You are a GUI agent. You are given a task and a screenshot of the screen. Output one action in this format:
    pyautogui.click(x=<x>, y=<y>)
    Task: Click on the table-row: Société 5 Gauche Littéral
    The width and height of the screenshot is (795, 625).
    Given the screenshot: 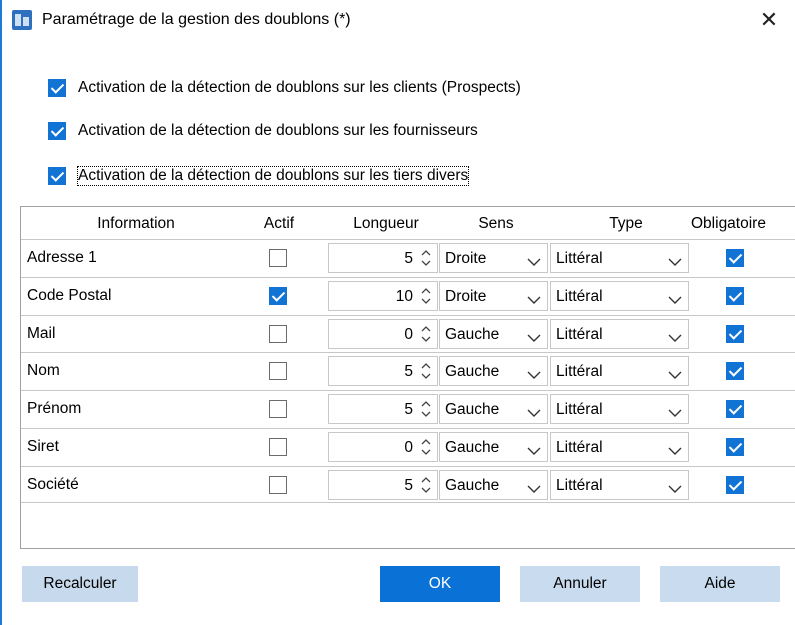 What is the action you would take?
    pyautogui.click(x=408, y=484)
    